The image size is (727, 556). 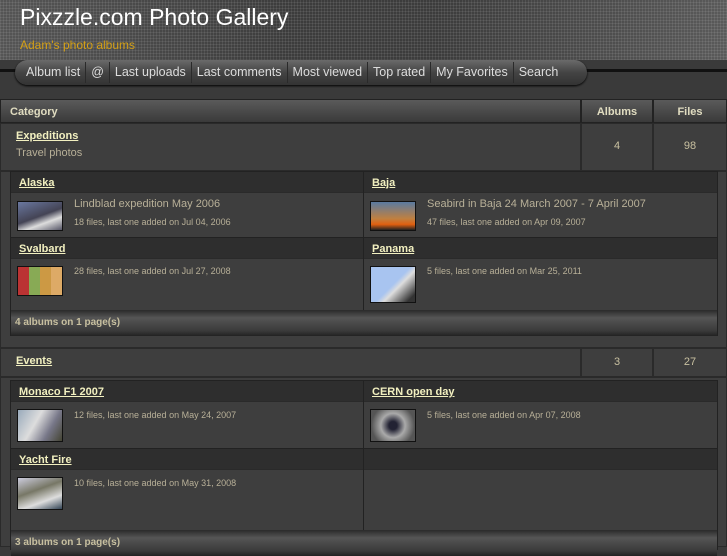 What do you see at coordinates (617, 111) in the screenshot?
I see `header-albums: Albums` at bounding box center [617, 111].